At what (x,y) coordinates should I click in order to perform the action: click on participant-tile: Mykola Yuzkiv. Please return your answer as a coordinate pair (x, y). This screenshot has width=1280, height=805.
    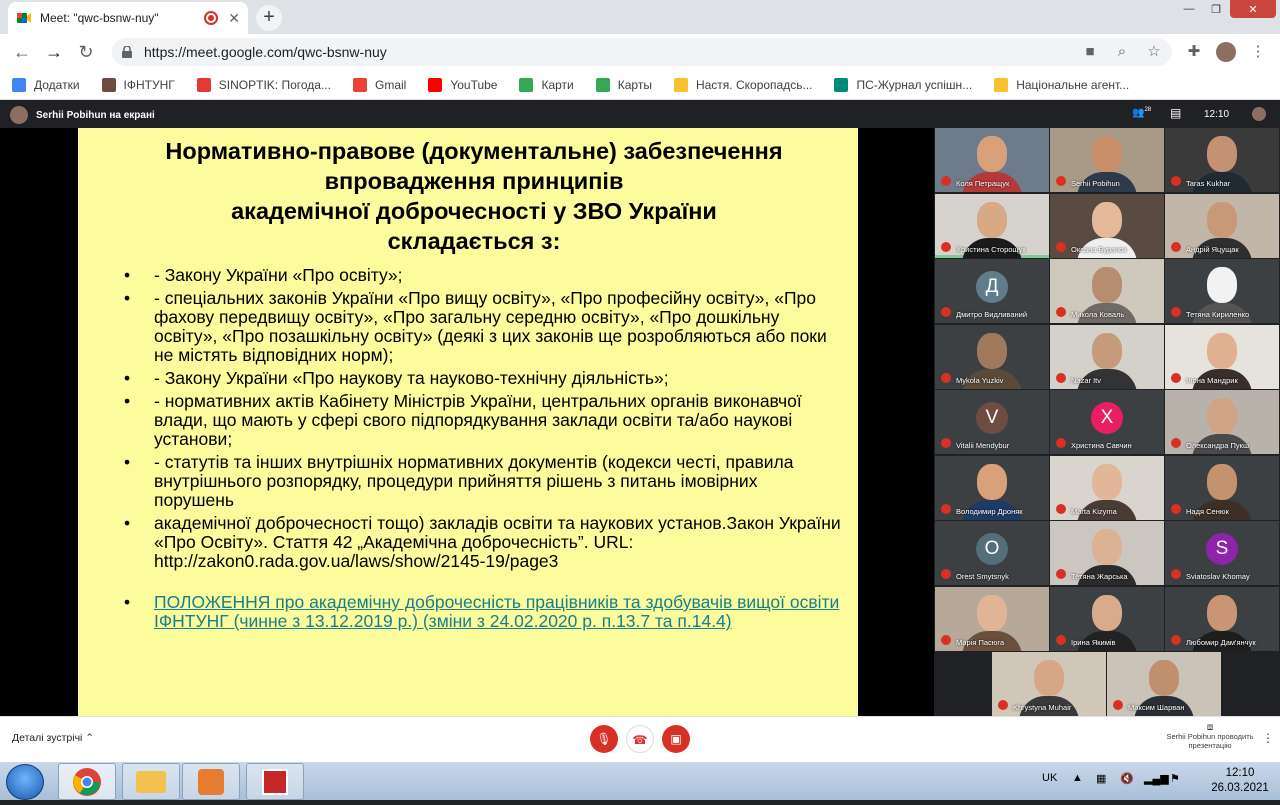
    Looking at the image, I should click on (992, 356).